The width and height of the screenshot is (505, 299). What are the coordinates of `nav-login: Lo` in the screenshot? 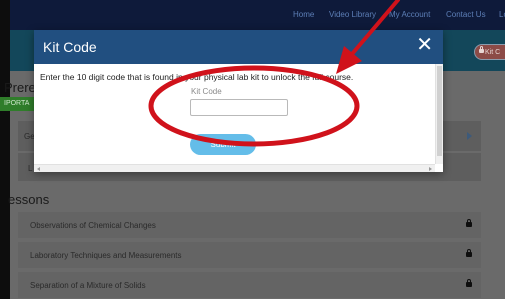 It's located at (502, 14).